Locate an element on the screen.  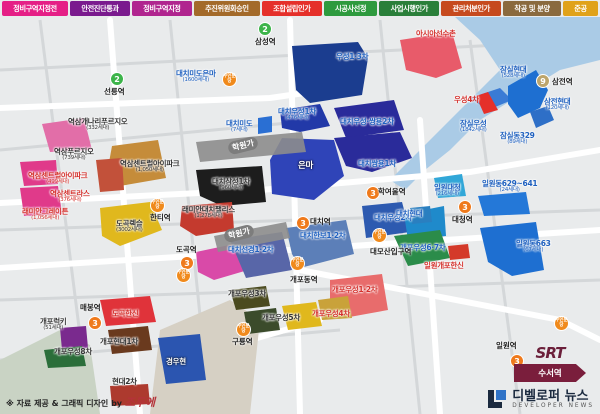
label-ilwon629: 일원동629~641 (24세대) is located at coordinates (510, 187).